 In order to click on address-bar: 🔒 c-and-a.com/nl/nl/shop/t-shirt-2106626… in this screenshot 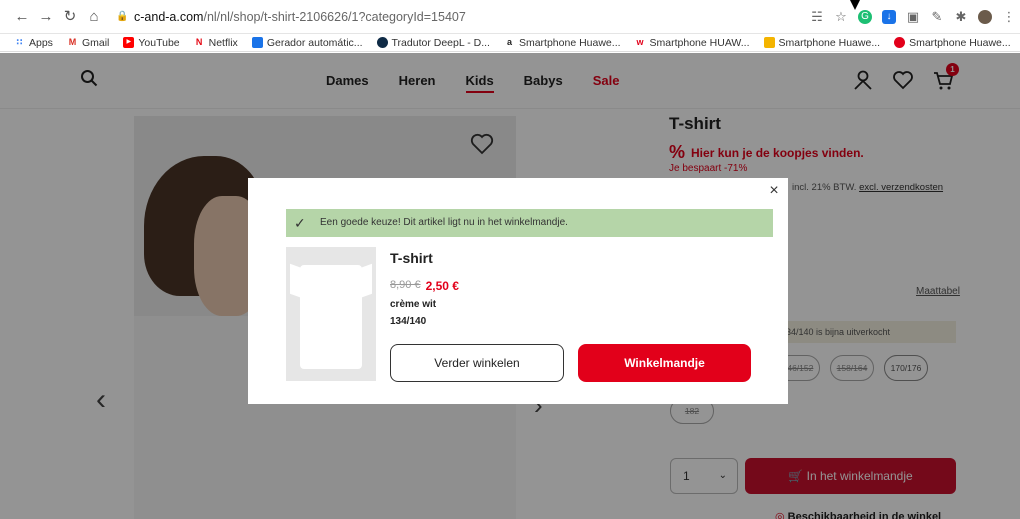, I will do `click(430, 17)`.